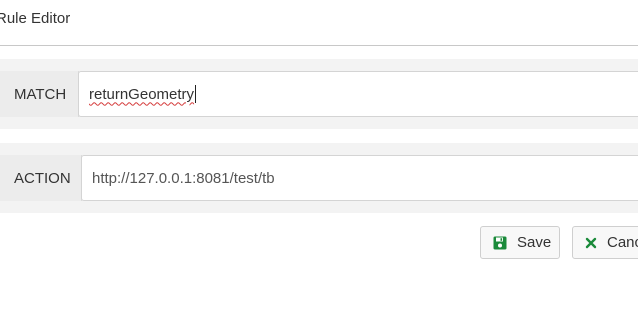 The height and width of the screenshot is (336, 638). I want to click on title-divider, so click(319, 45).